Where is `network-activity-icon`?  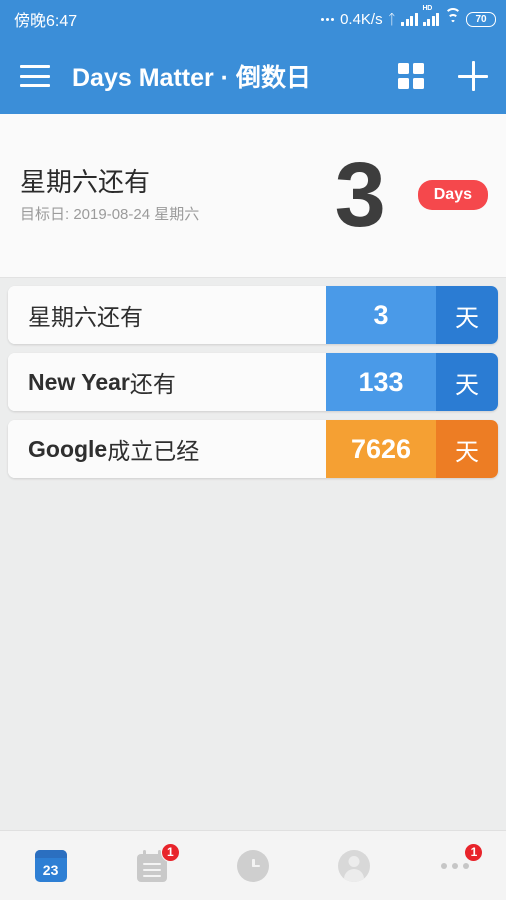 network-activity-icon is located at coordinates (328, 19).